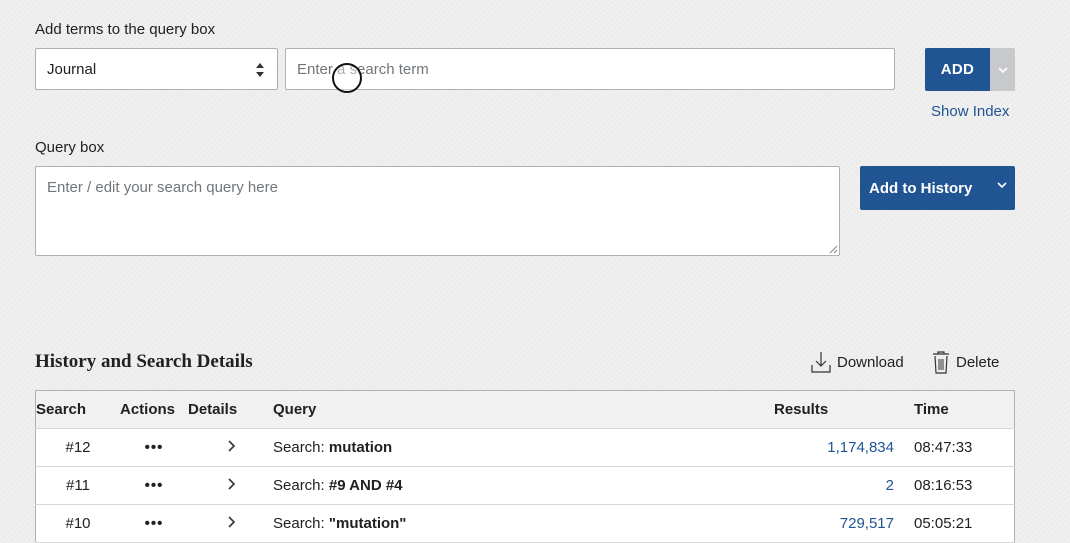  I want to click on search-term-input, so click(590, 69).